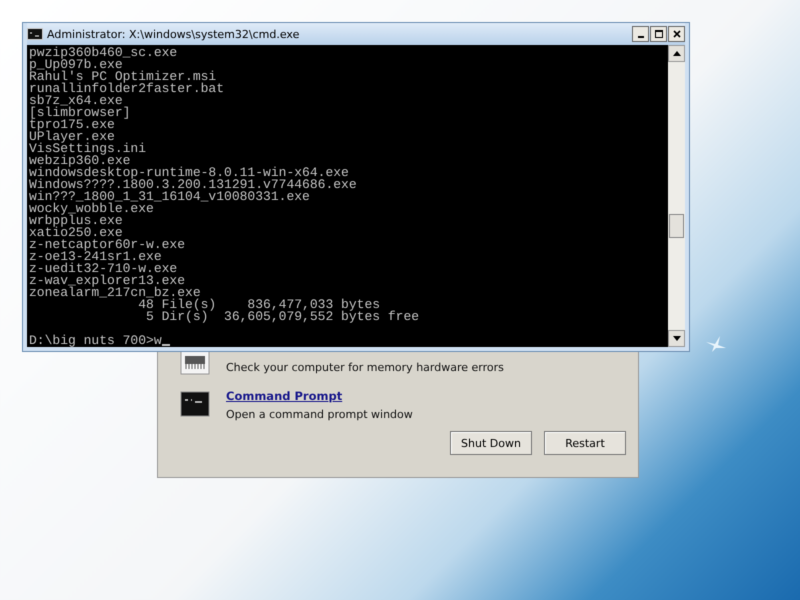  I want to click on console-line: windowsdesktop-runtime-8.0.11-win-x64.exe, so click(189, 173).